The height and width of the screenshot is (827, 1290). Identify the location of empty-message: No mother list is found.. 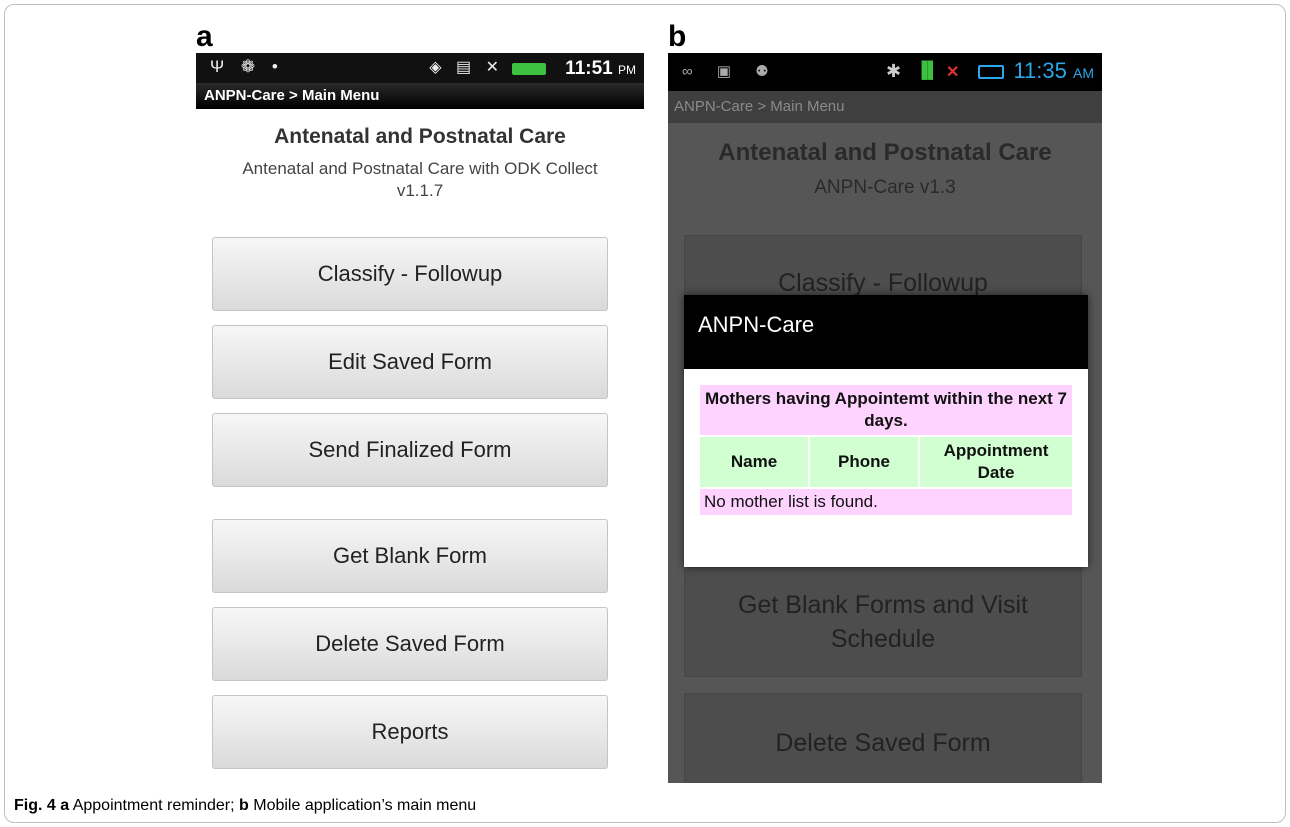
(886, 502).